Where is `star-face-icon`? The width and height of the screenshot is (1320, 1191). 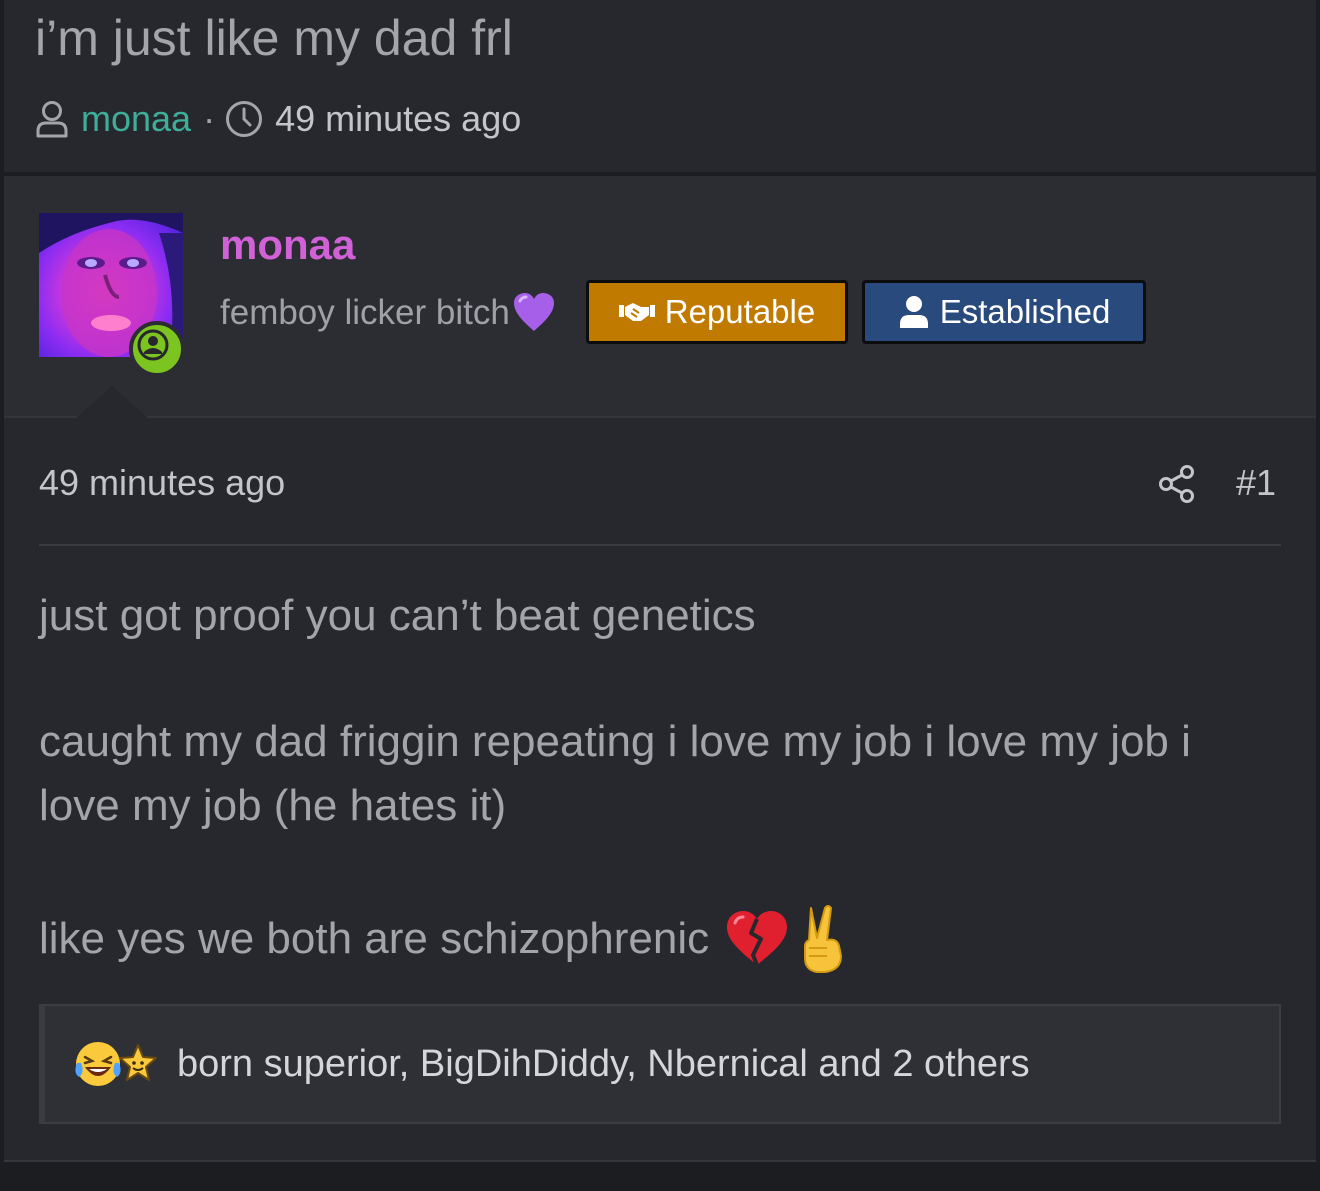
star-face-icon is located at coordinates (138, 1062).